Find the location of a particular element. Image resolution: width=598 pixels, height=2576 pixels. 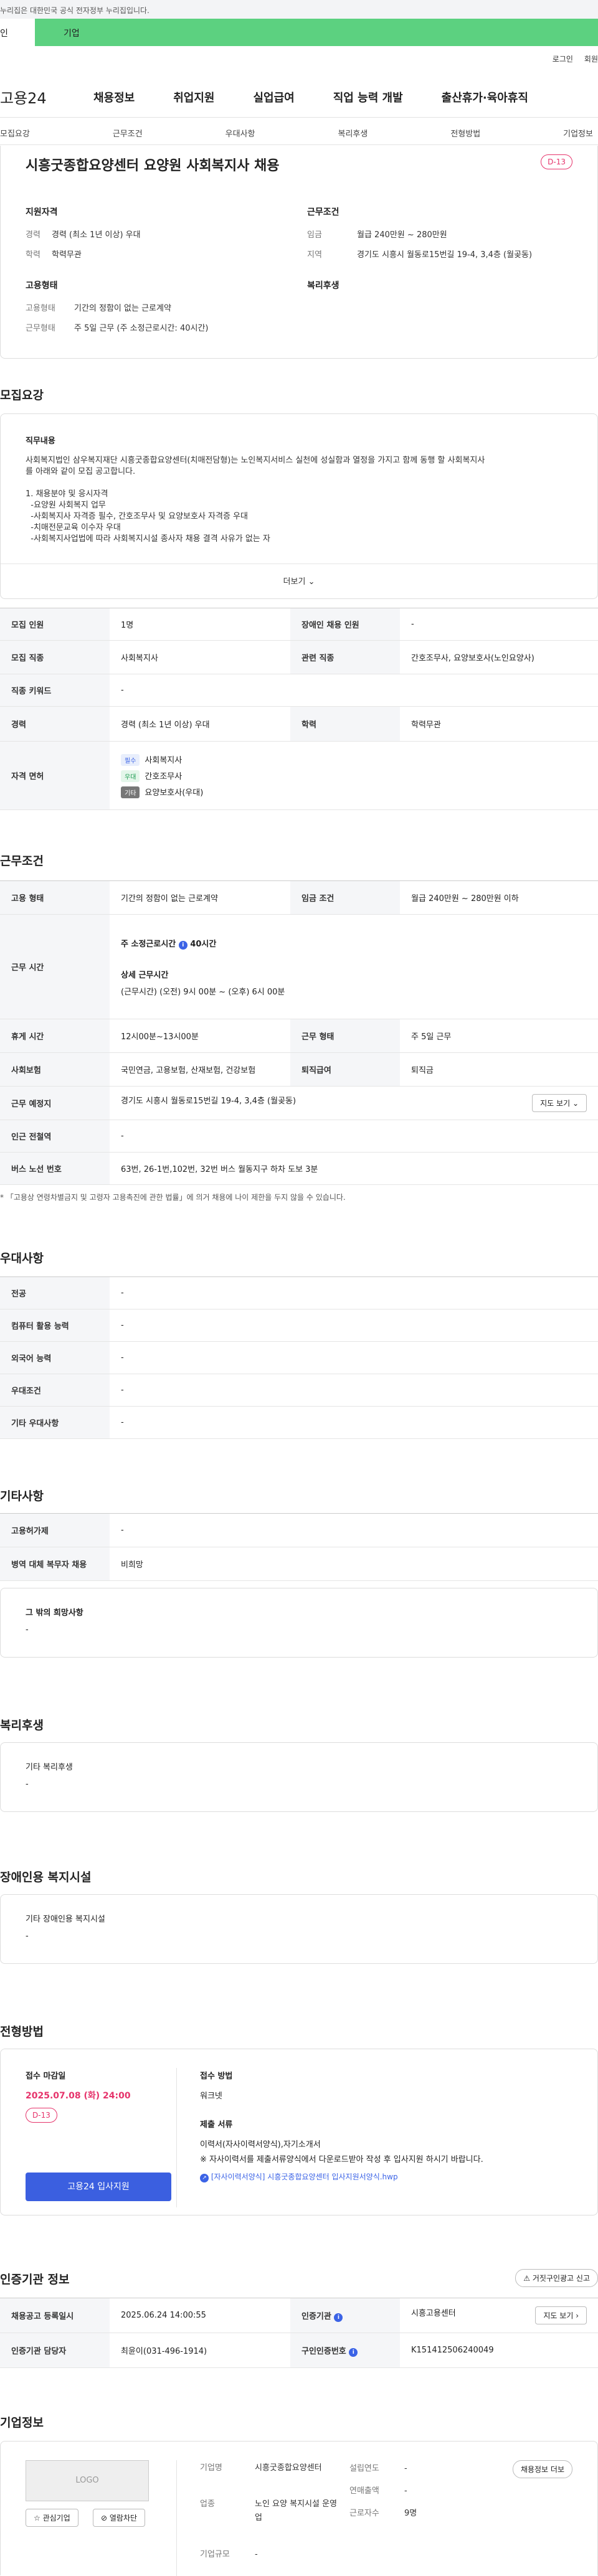

duty-line: -치매전문교육 이수자 우대 is located at coordinates (73, 527).